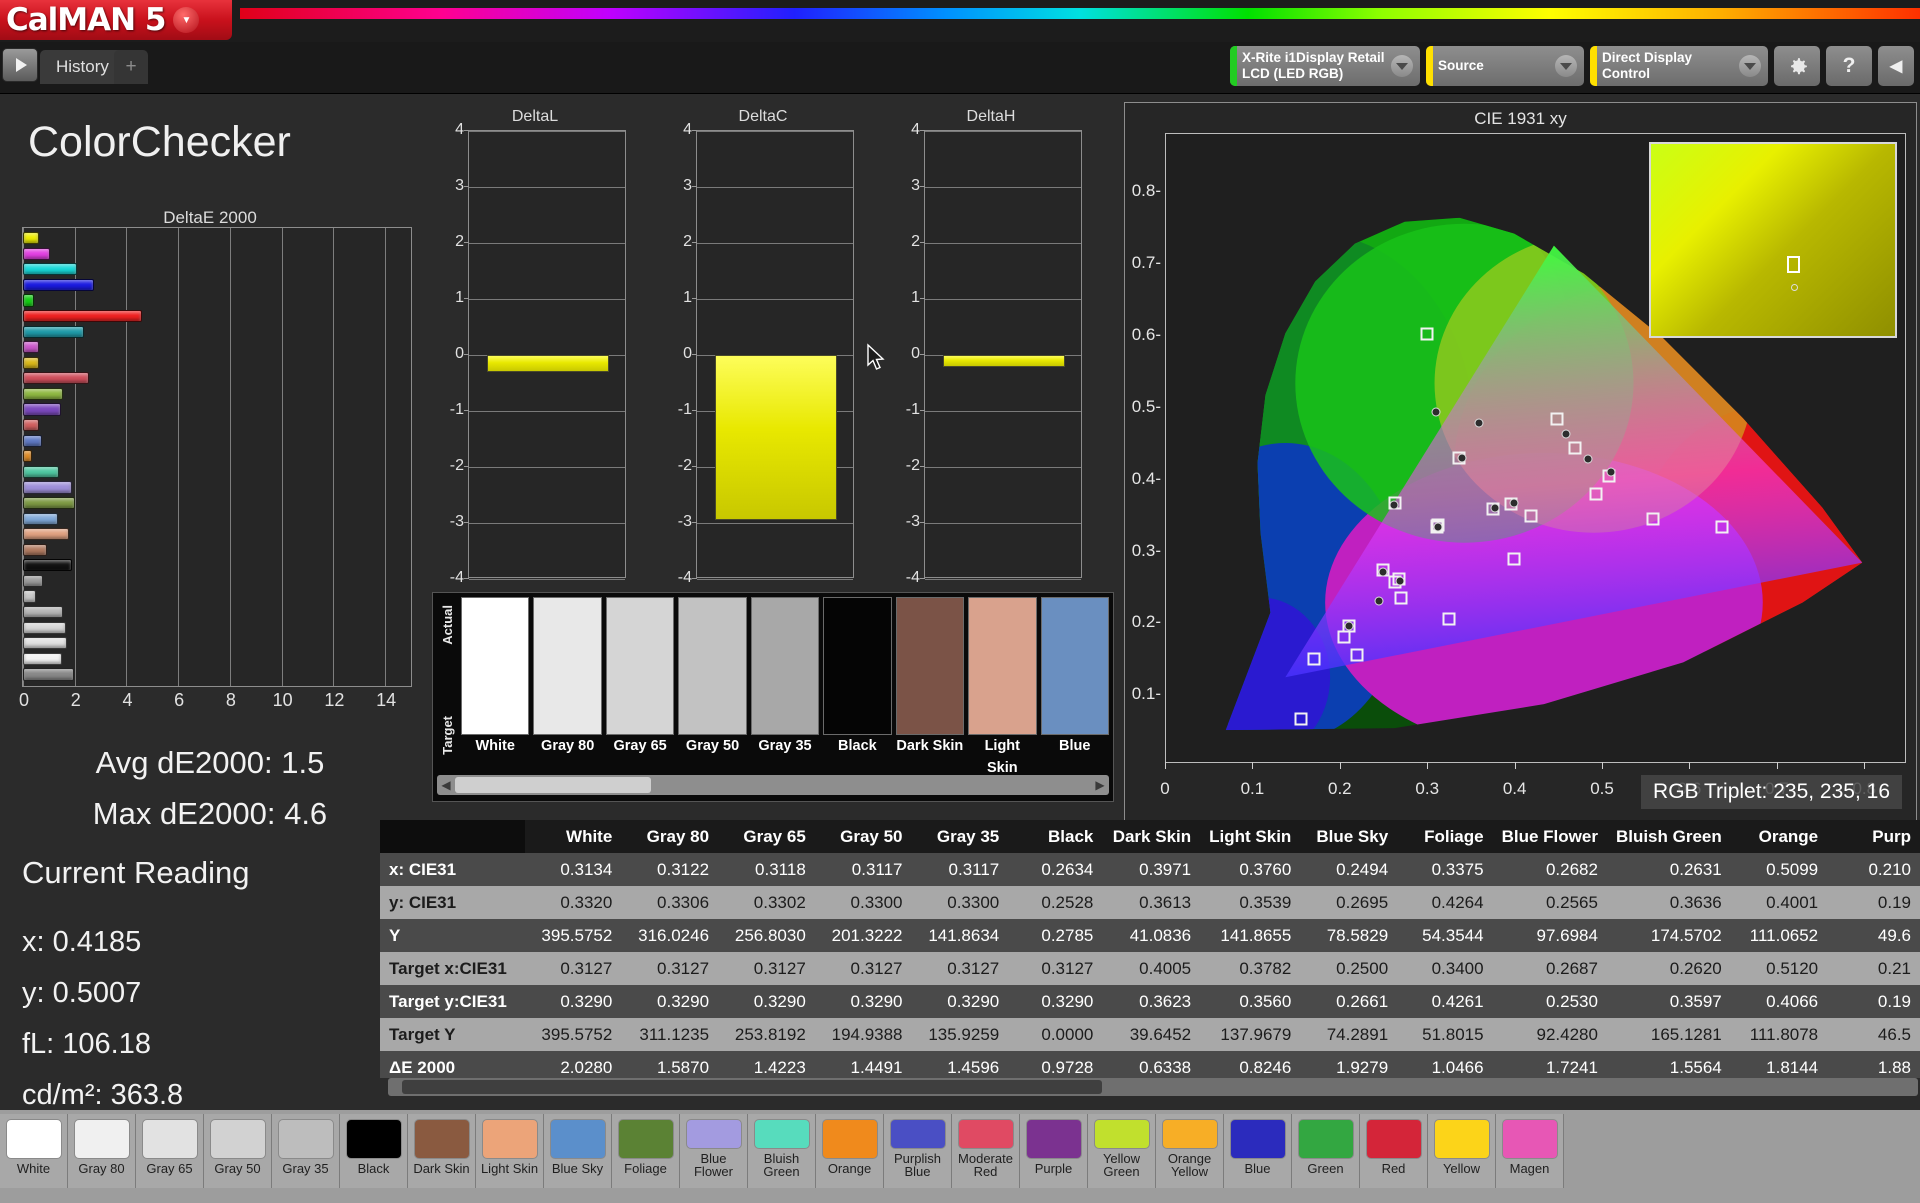  What do you see at coordinates (1055, 836) in the screenshot?
I see `table-column-header: Black` at bounding box center [1055, 836].